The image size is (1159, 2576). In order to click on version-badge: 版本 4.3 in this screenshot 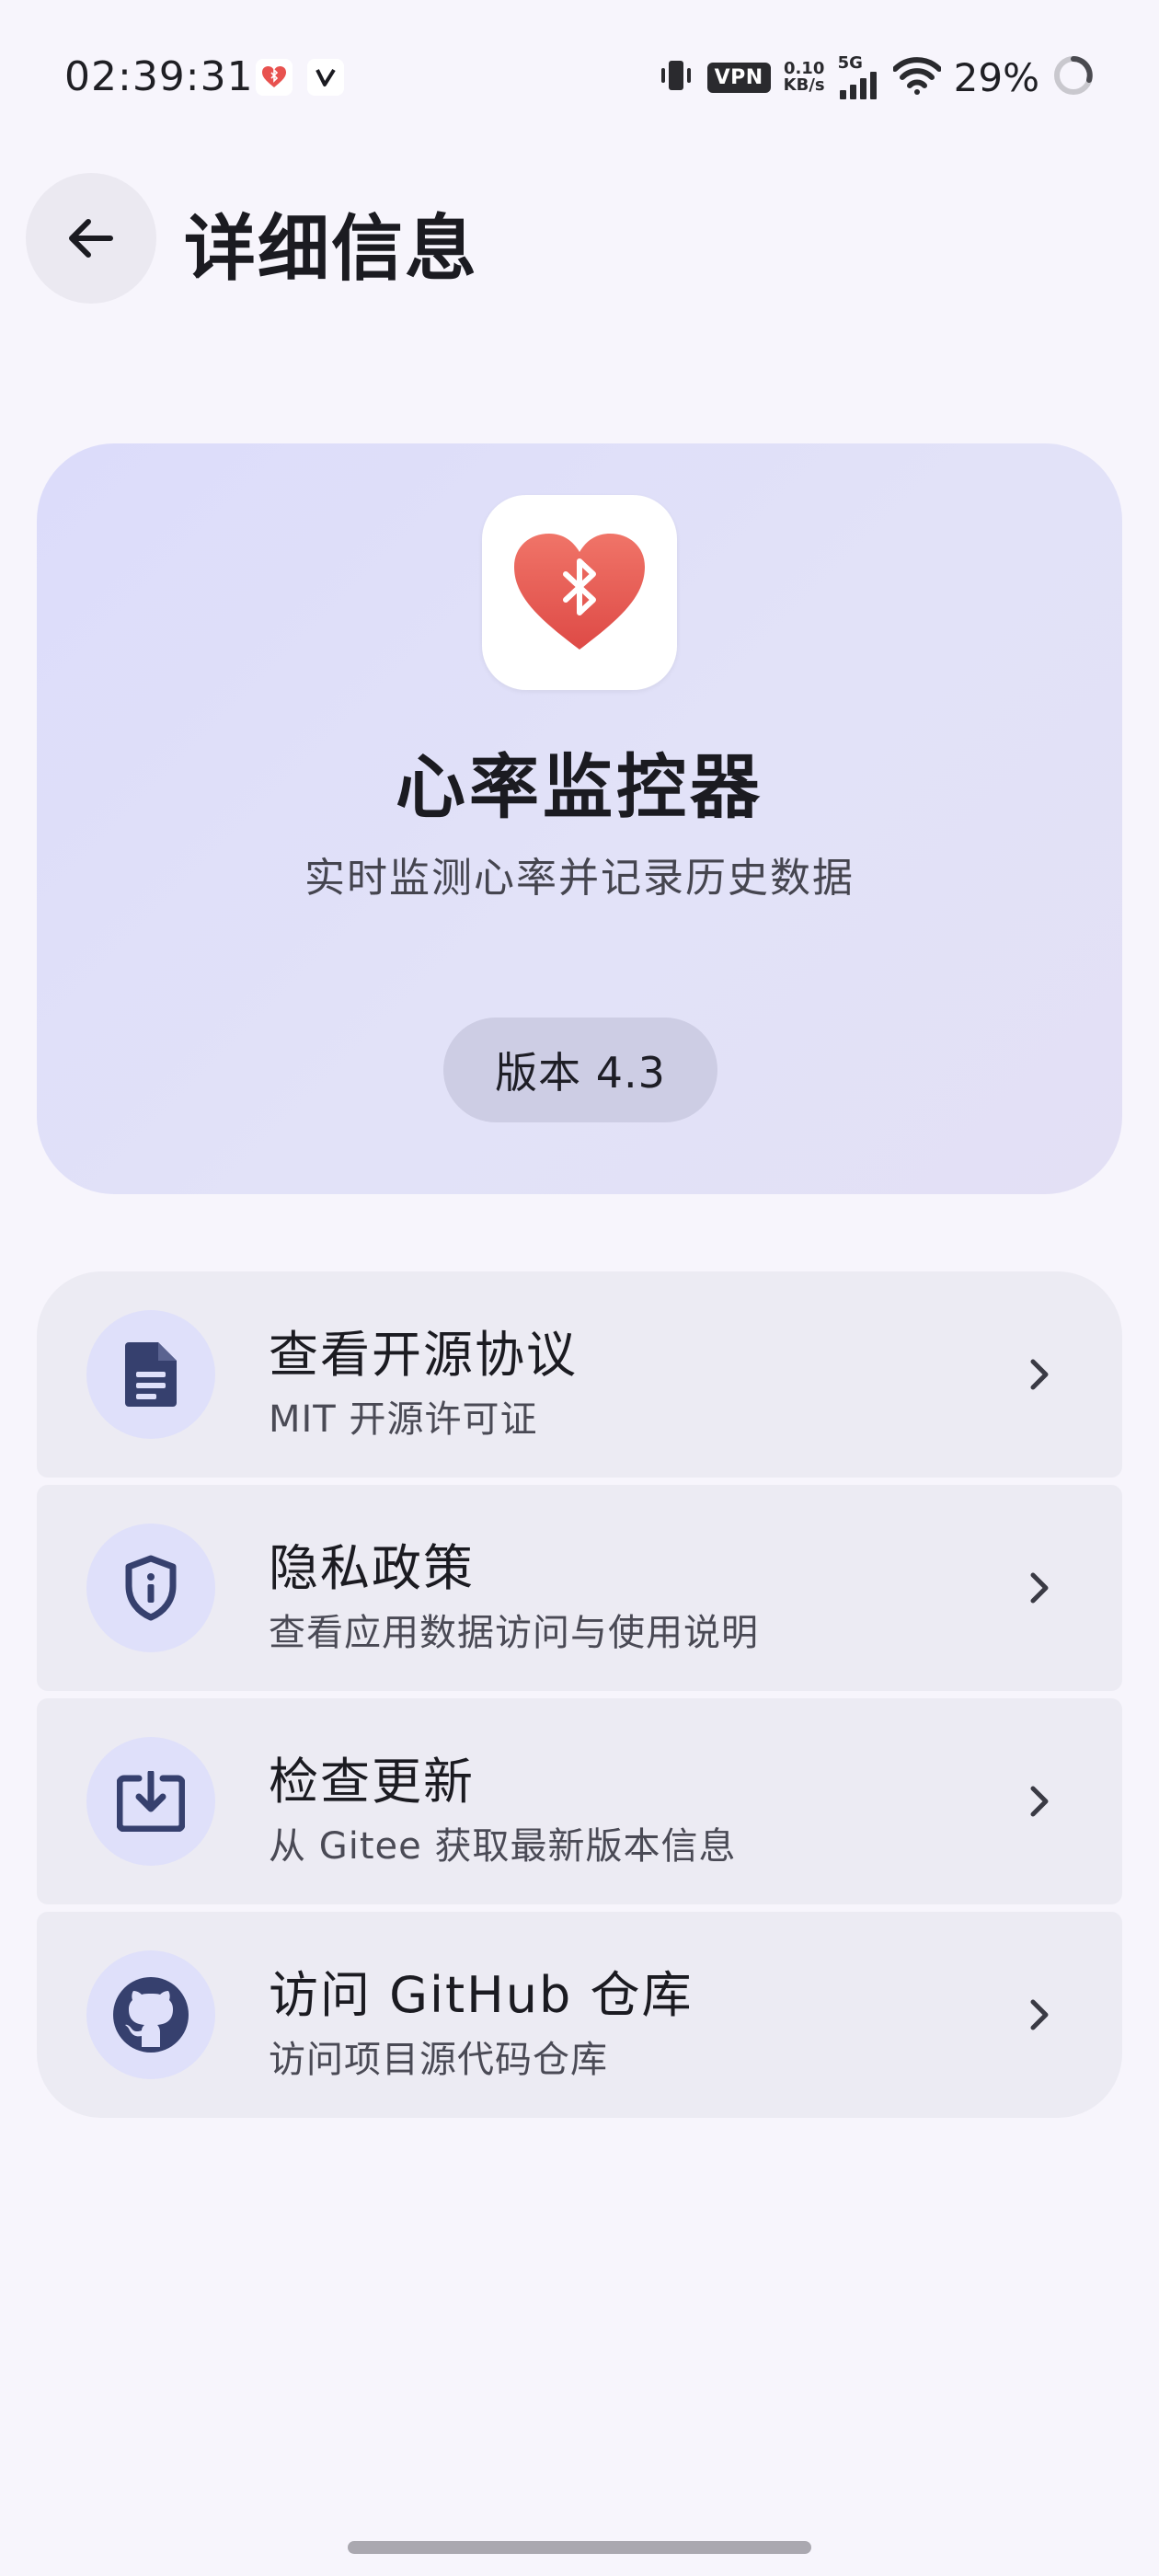, I will do `click(580, 1070)`.